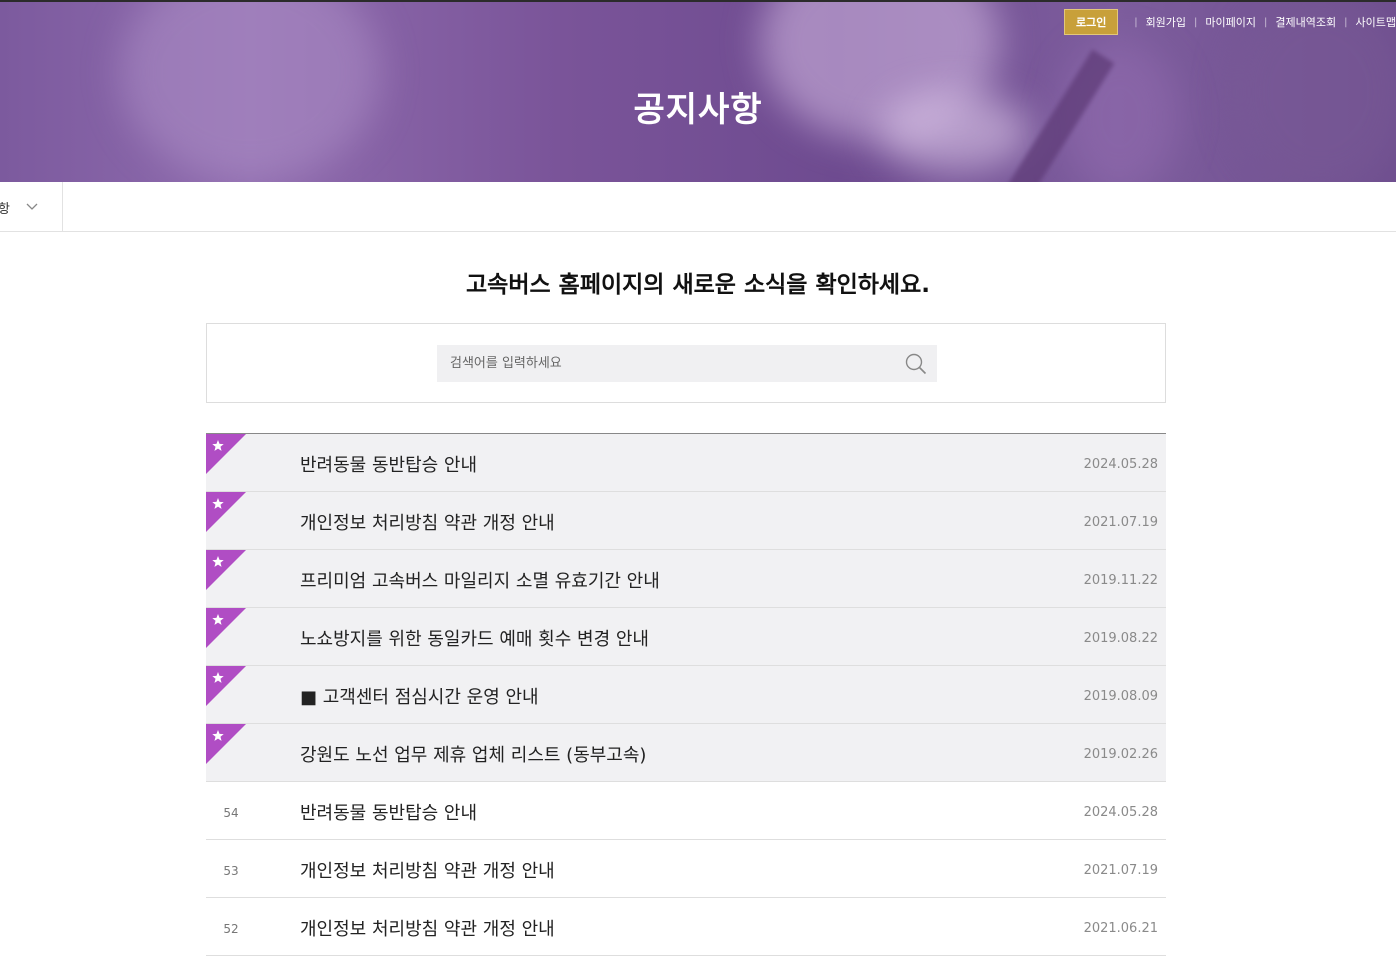 Image resolution: width=1396 pixels, height=956 pixels. What do you see at coordinates (5, 209) in the screenshot?
I see `section-dropdown-label: 사항` at bounding box center [5, 209].